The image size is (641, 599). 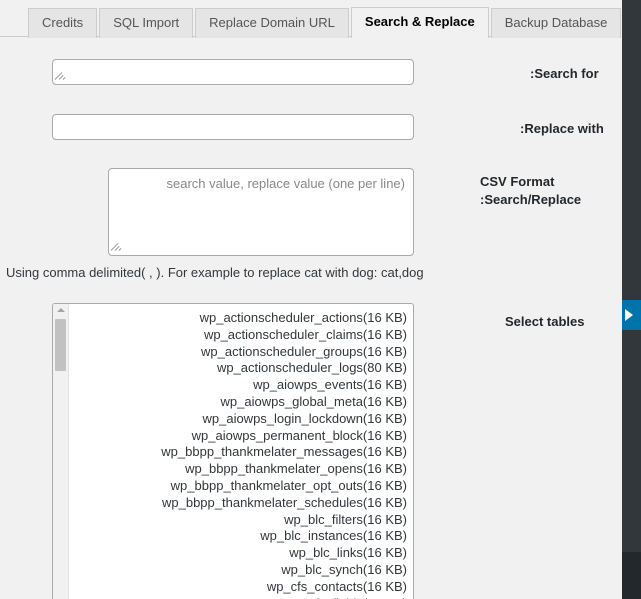 What do you see at coordinates (241, 419) in the screenshot?
I see `table-option: wp_aiowps_login_lockdown(16 KB)` at bounding box center [241, 419].